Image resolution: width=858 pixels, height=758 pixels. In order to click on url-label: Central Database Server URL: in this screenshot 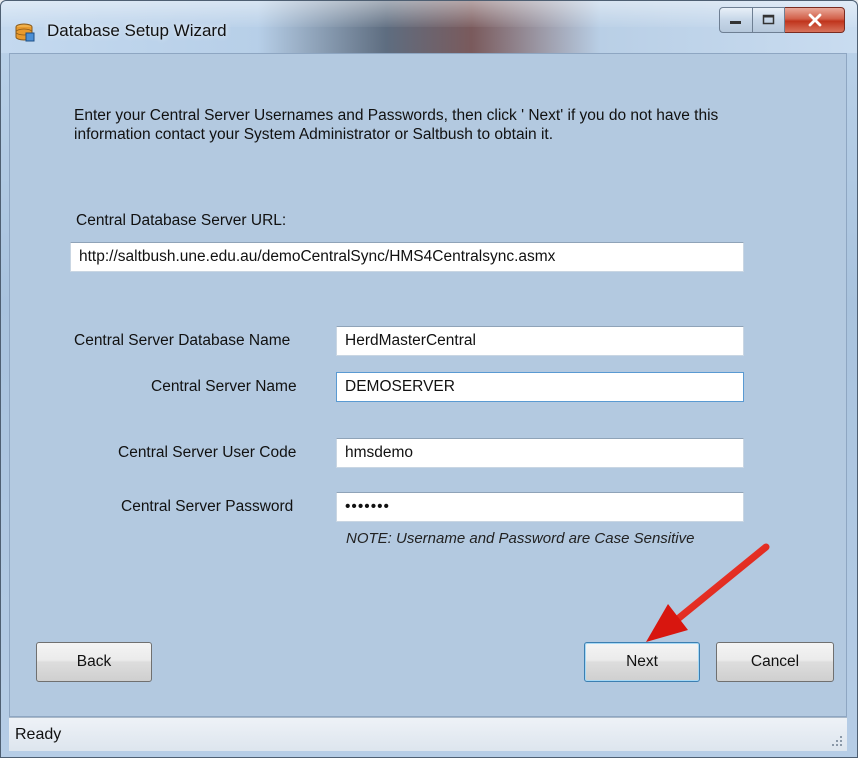, I will do `click(181, 220)`.